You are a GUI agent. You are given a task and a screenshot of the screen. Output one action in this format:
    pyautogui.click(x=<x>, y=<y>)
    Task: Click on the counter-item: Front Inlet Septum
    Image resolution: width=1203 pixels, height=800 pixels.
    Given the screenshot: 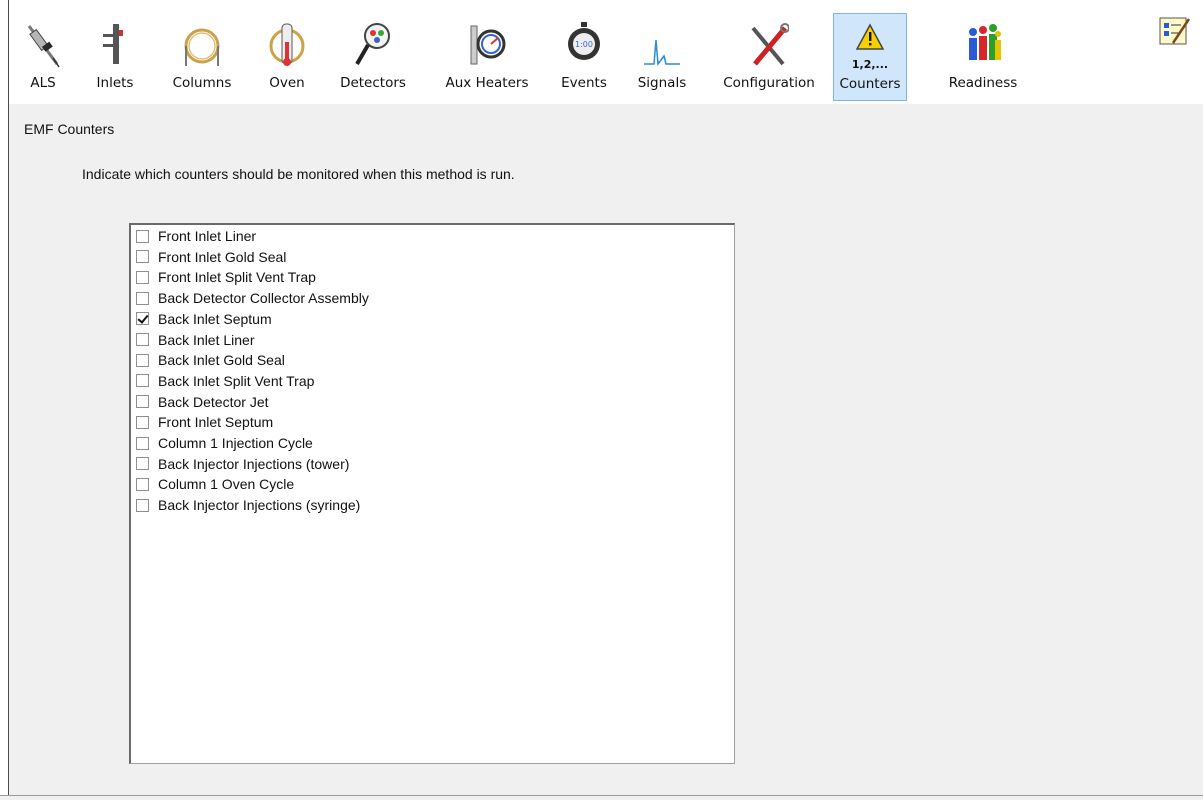 What is the action you would take?
    pyautogui.click(x=204, y=422)
    